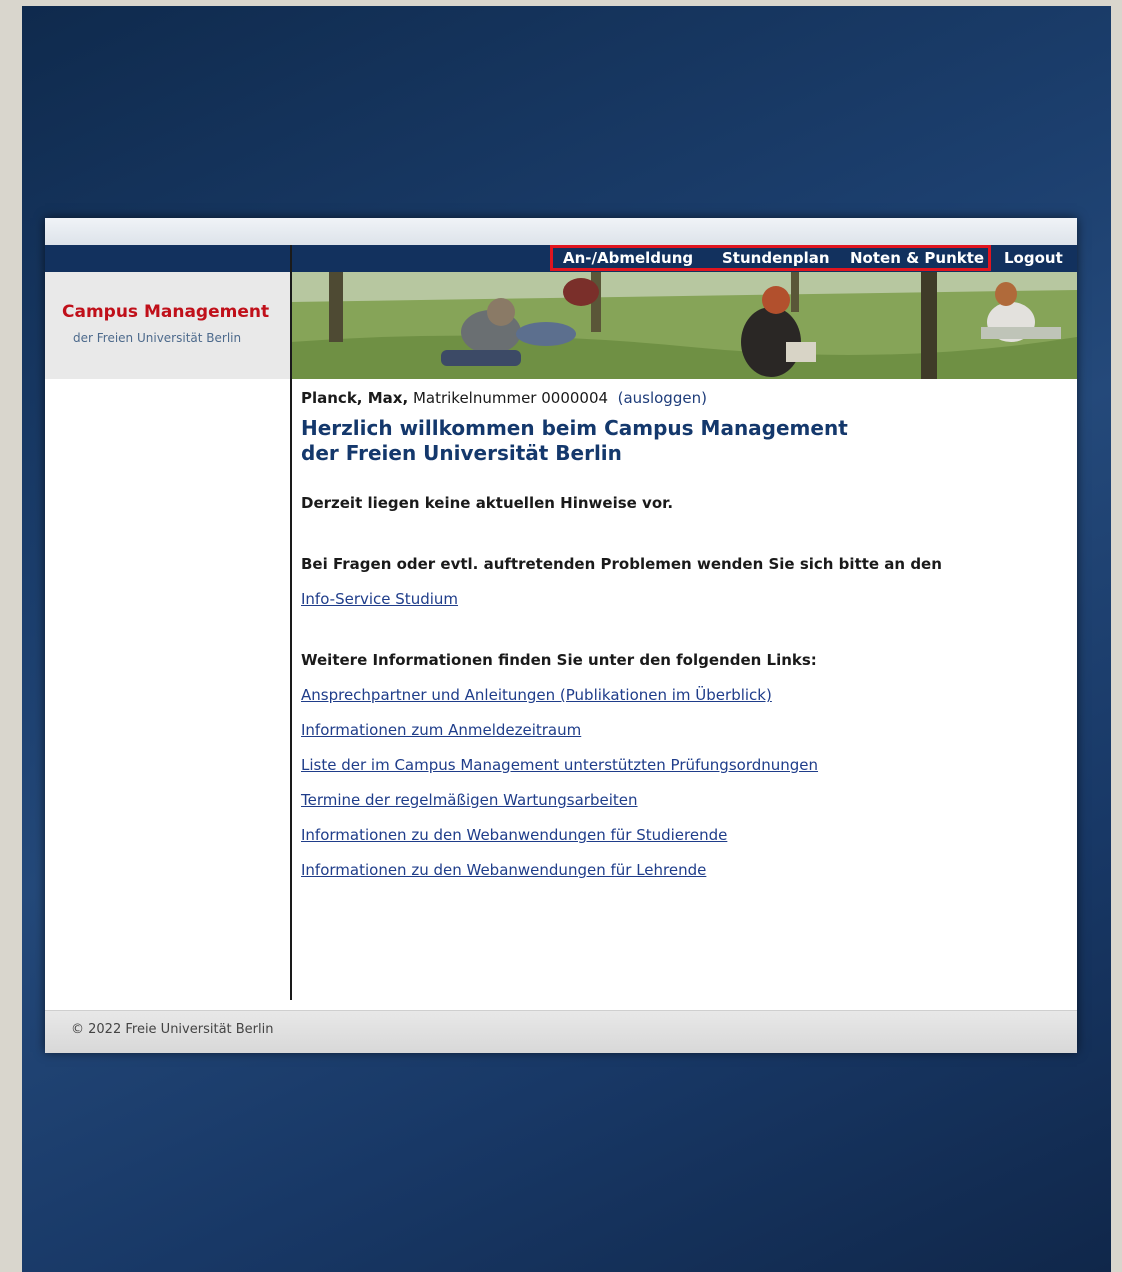 The height and width of the screenshot is (1272, 1122). Describe the element at coordinates (172, 1029) in the screenshot. I see `footer-copyright: © 2022 Freie Universität Berlin` at that location.